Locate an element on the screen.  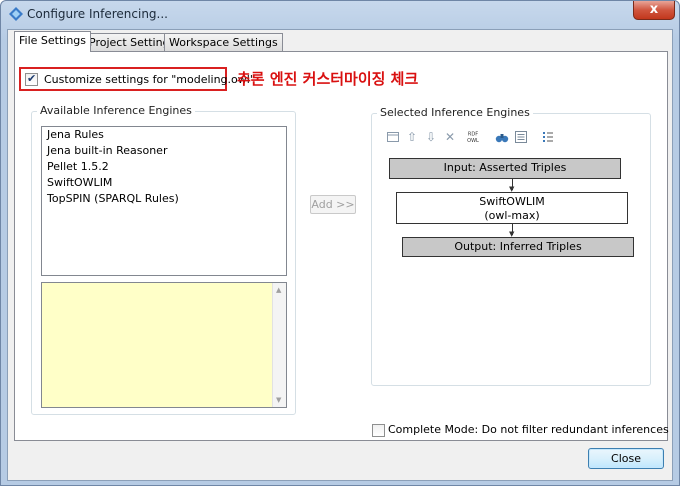
app-icon is located at coordinates (16, 14).